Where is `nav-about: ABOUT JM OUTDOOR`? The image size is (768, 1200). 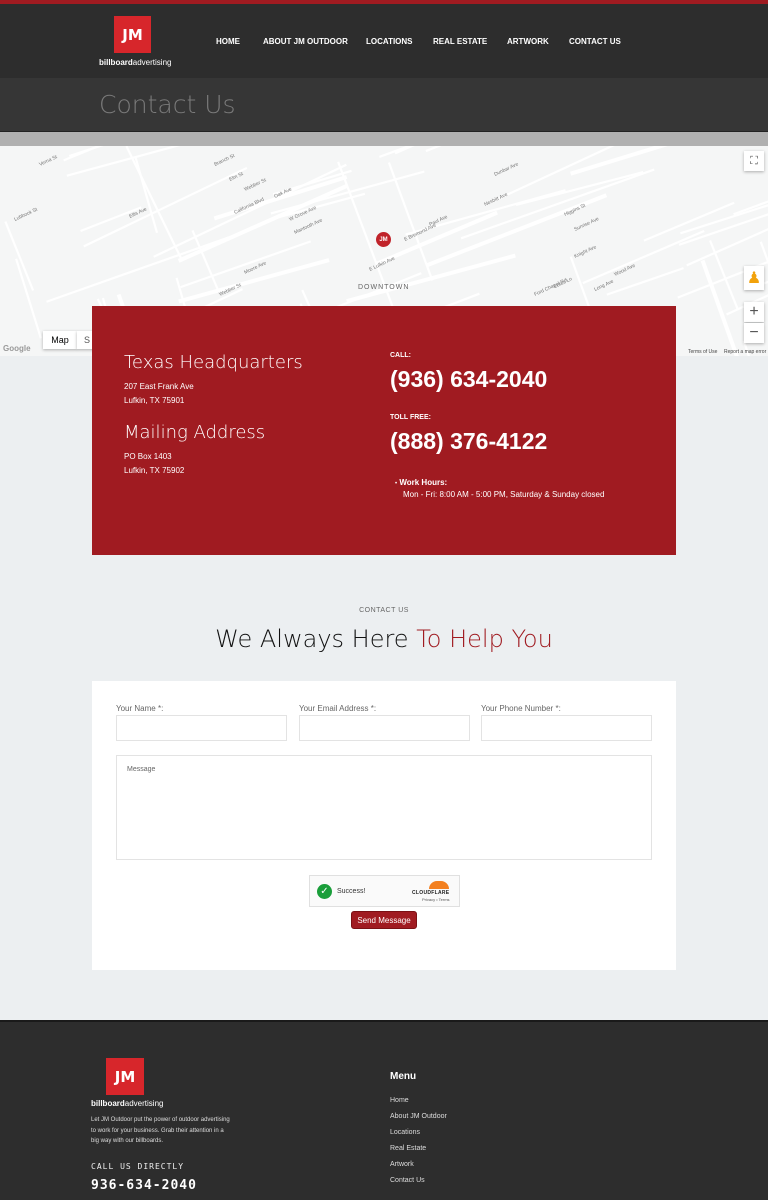 nav-about: ABOUT JM OUTDOOR is located at coordinates (305, 41).